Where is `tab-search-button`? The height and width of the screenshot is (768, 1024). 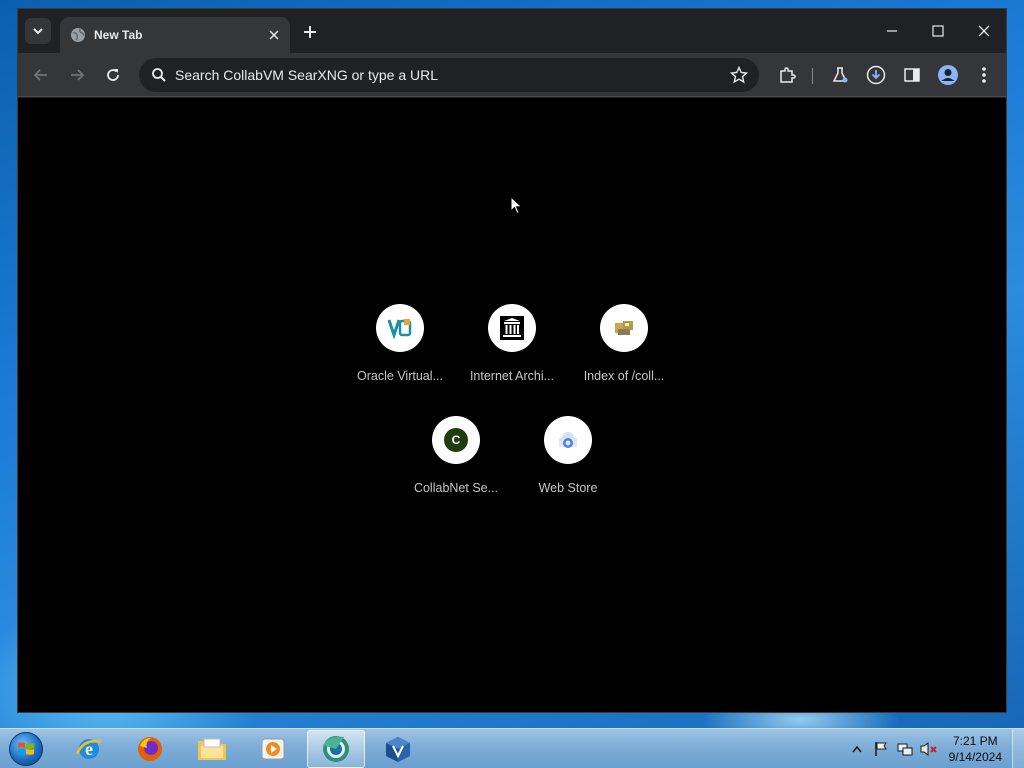
tab-search-button is located at coordinates (38, 31).